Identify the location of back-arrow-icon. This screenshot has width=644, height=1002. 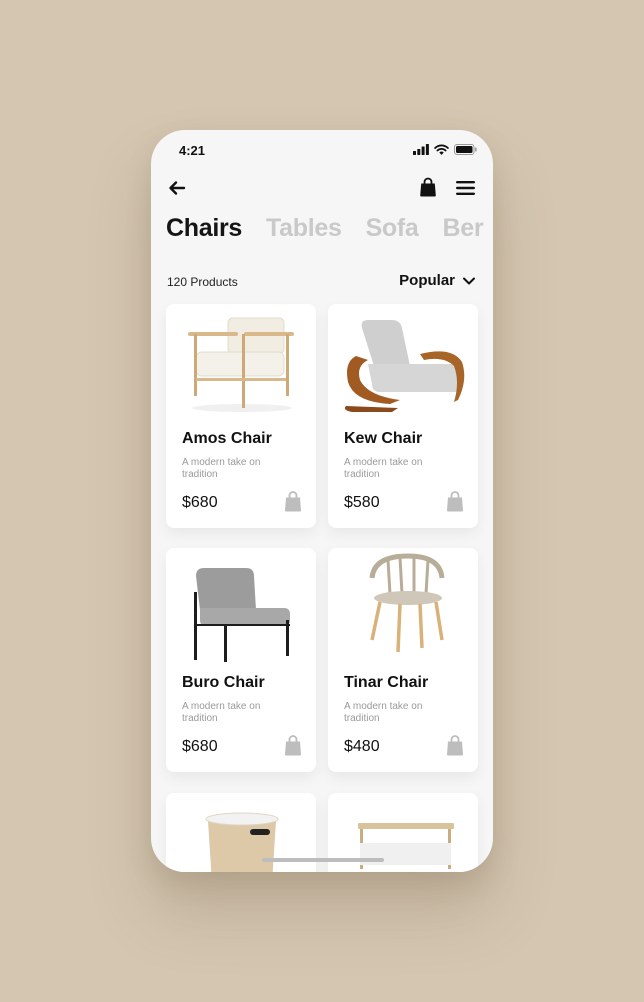
(177, 188).